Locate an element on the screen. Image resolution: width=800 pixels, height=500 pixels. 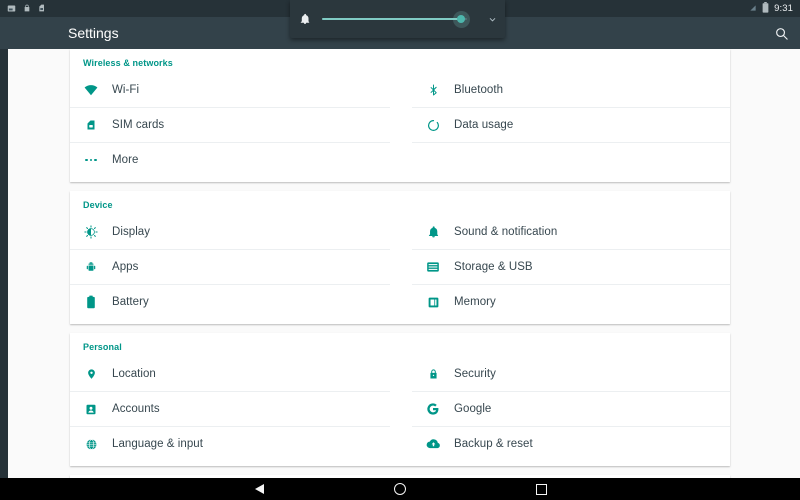
settings-row-label: More is located at coordinates (125, 160).